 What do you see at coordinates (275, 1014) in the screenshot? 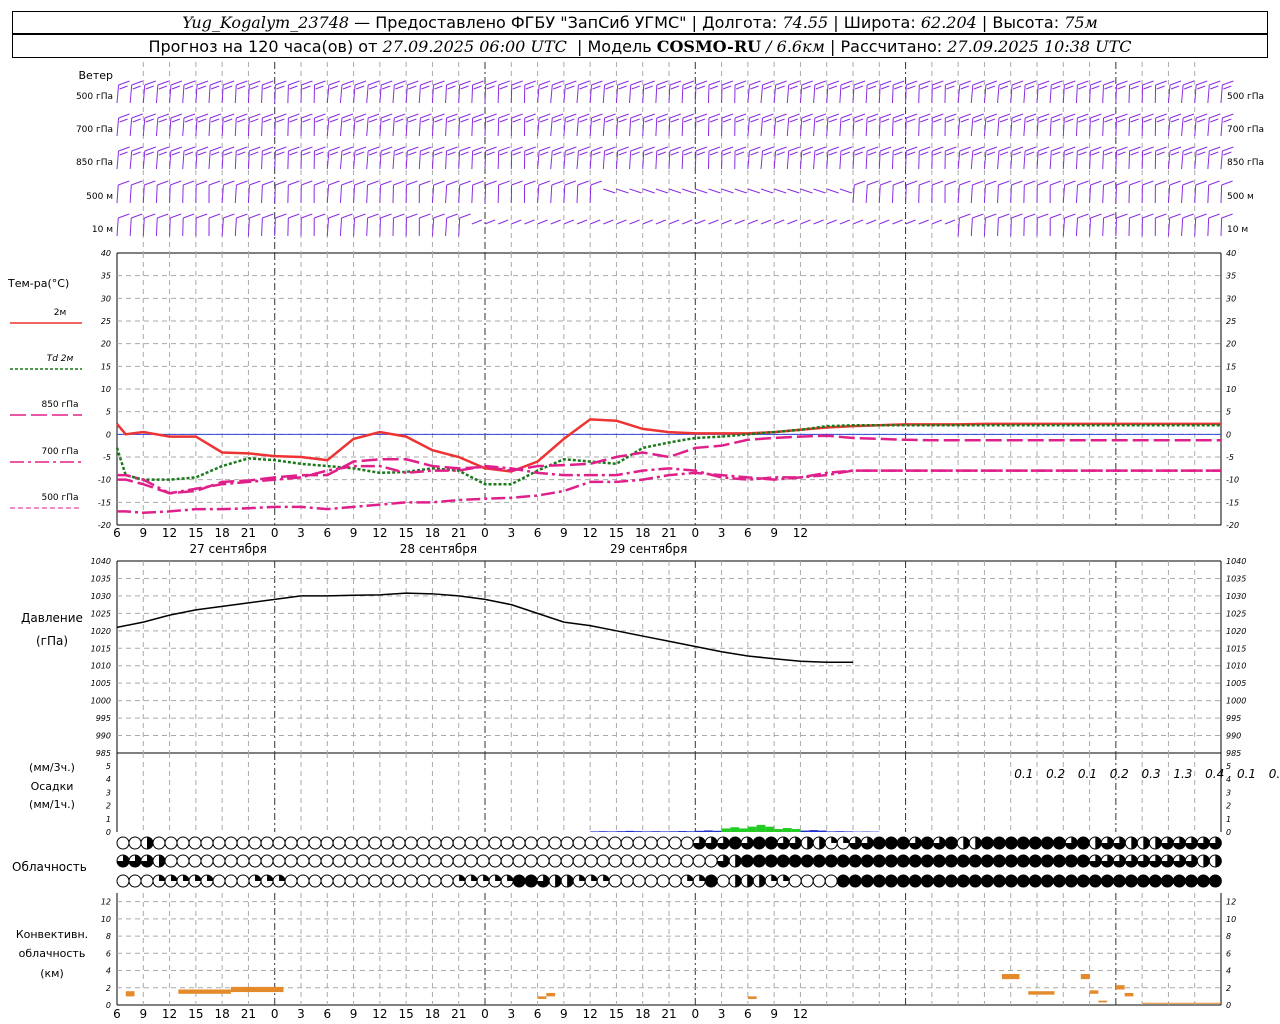
I see `time-tick-label-bottom: 0` at bounding box center [275, 1014].